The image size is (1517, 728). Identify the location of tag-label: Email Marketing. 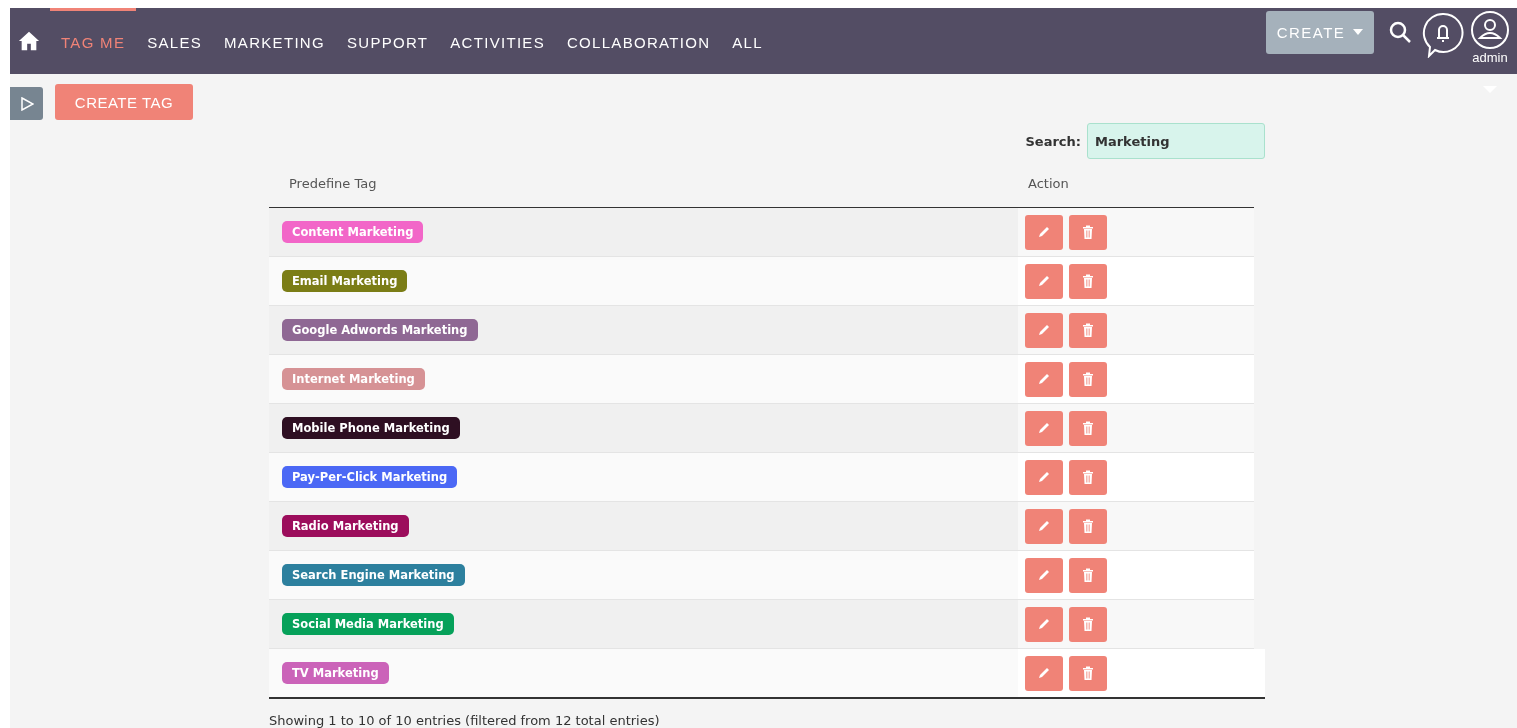
(345, 281).